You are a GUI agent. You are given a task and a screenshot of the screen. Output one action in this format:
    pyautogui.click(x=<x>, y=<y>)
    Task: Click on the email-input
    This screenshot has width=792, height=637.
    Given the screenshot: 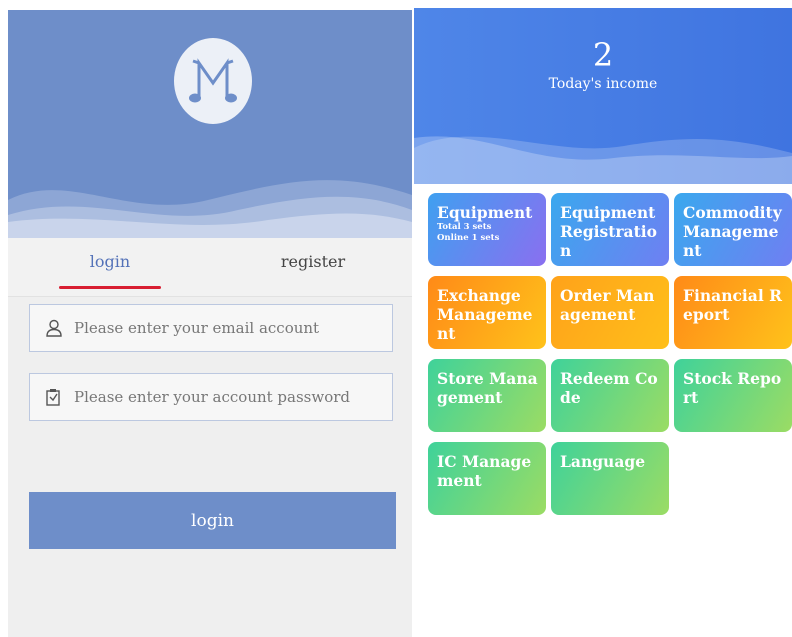 What is the action you would take?
    pyautogui.click(x=232, y=328)
    